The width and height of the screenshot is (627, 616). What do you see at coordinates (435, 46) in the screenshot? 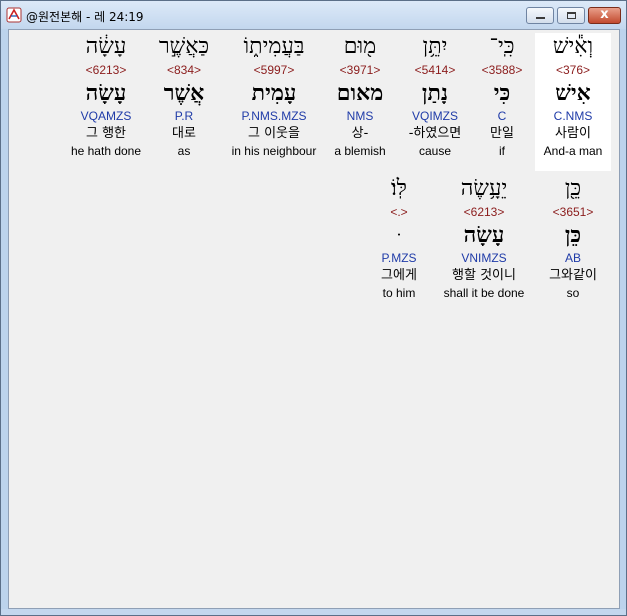
I see `hebrew-word: יִתֵּ֥ן` at bounding box center [435, 46].